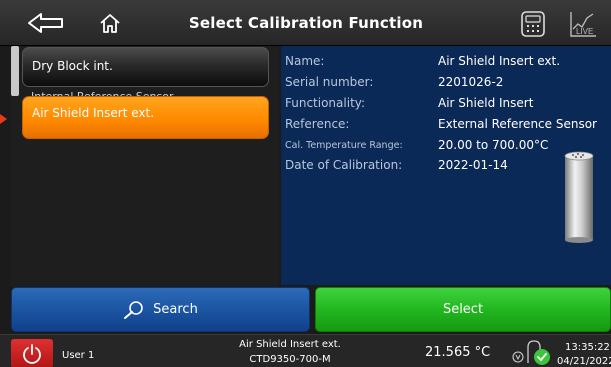 The width and height of the screenshot is (611, 367). I want to click on home-icon, so click(110, 23).